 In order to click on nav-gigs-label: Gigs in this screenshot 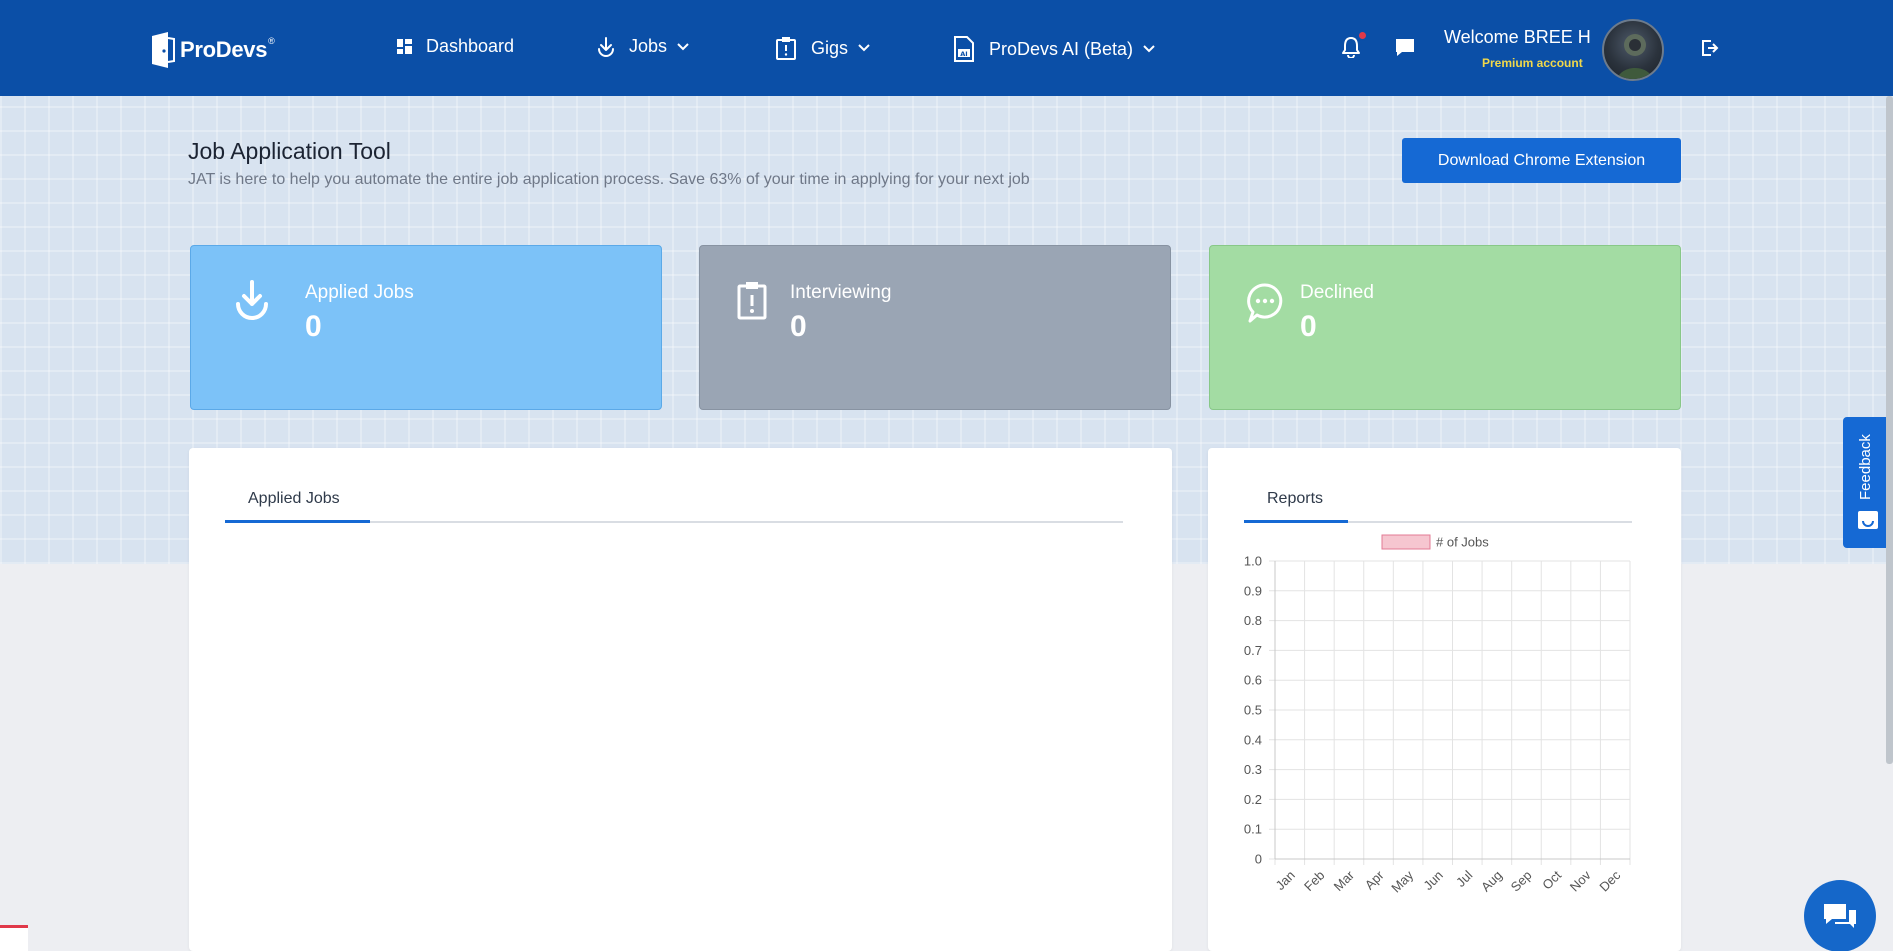, I will do `click(830, 47)`.